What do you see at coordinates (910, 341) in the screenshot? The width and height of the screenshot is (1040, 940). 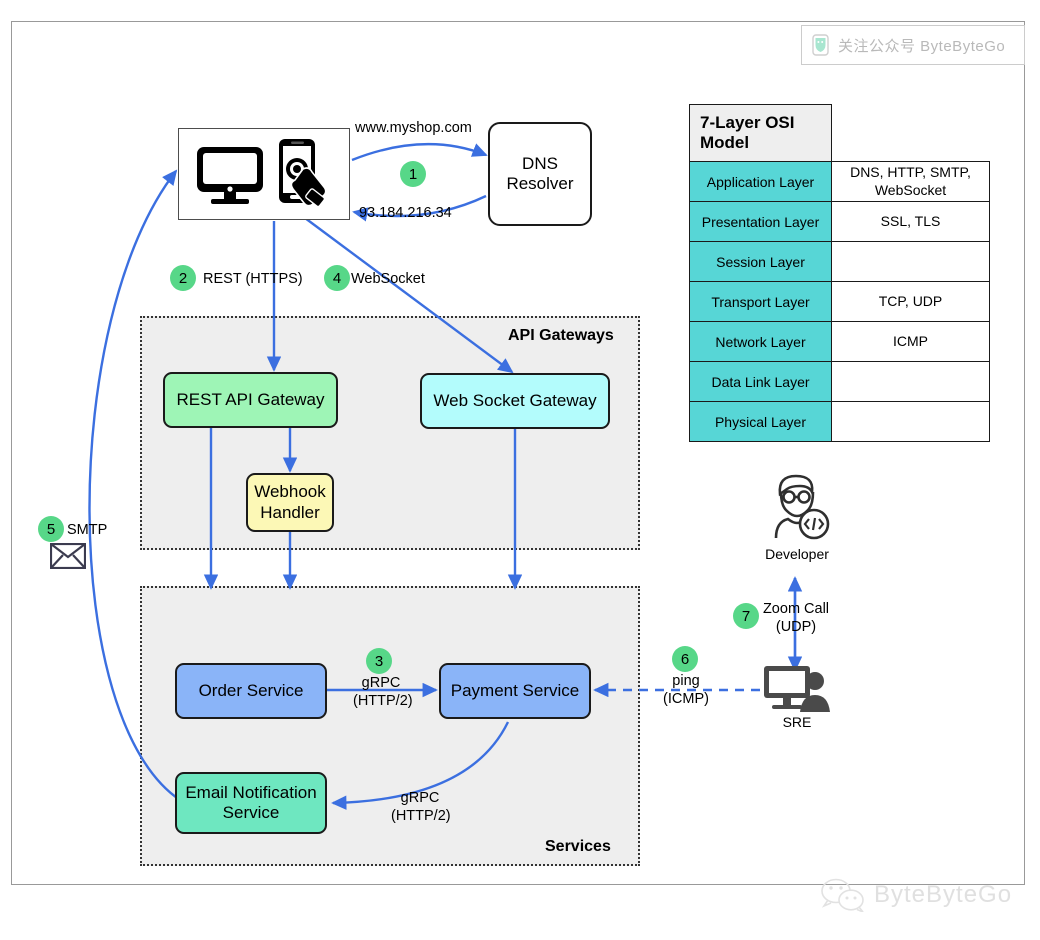 I see `osi-layer-protocols: ICMP` at bounding box center [910, 341].